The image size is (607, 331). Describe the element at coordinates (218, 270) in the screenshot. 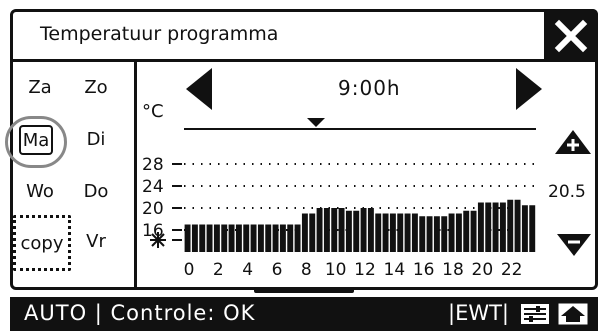

I see `x-tick-label: 2` at that location.